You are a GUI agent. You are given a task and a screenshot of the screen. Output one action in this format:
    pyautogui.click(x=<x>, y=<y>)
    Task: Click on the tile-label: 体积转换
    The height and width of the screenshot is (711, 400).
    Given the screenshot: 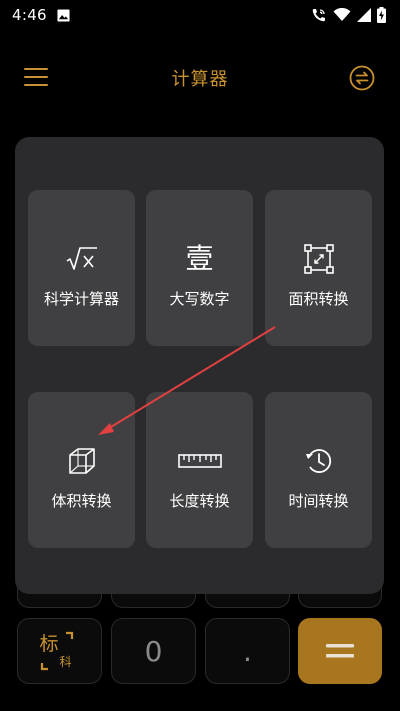 What is the action you would take?
    pyautogui.click(x=81, y=501)
    